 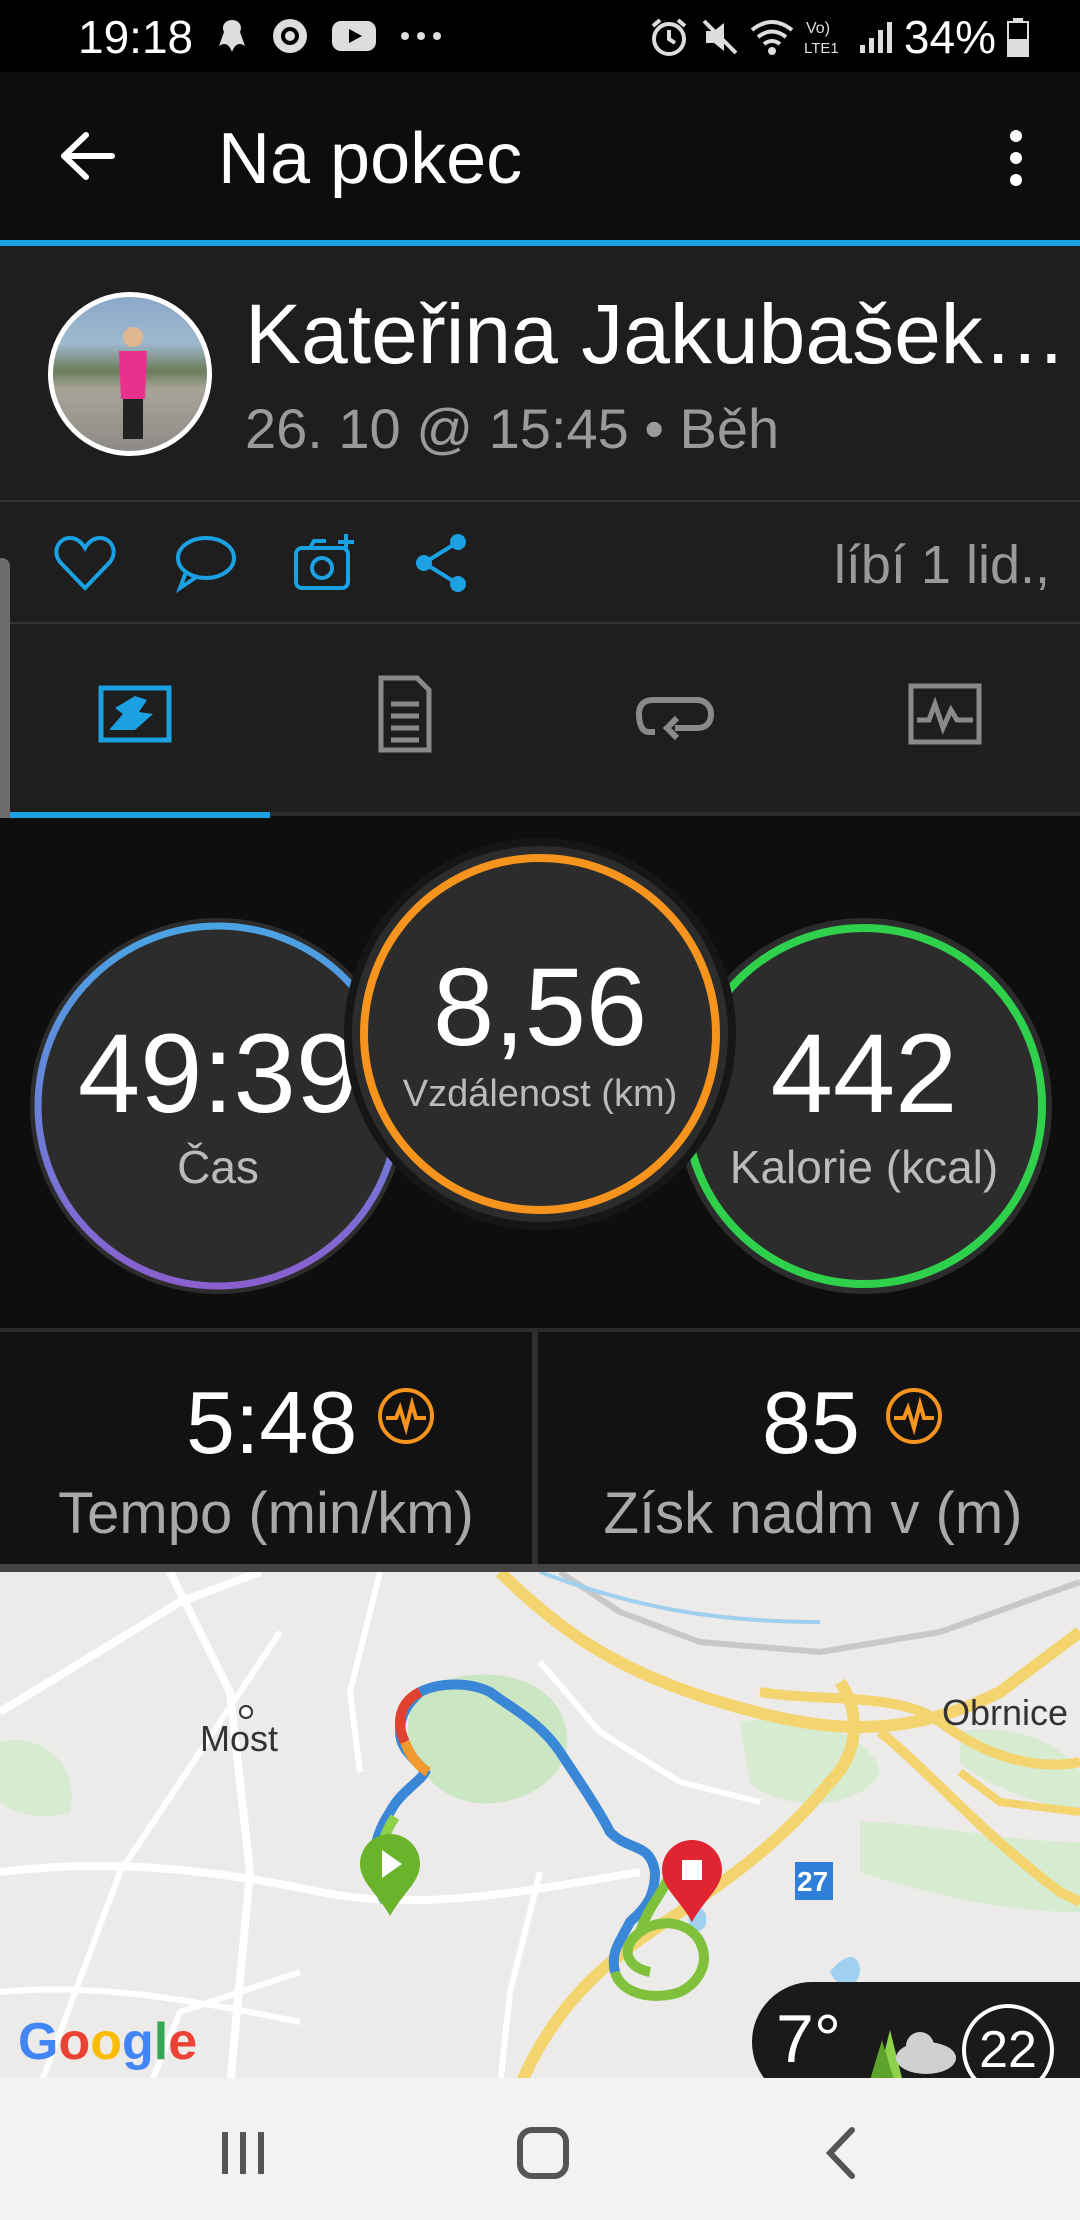 What do you see at coordinates (243, 2153) in the screenshot?
I see `recent-apps-icon` at bounding box center [243, 2153].